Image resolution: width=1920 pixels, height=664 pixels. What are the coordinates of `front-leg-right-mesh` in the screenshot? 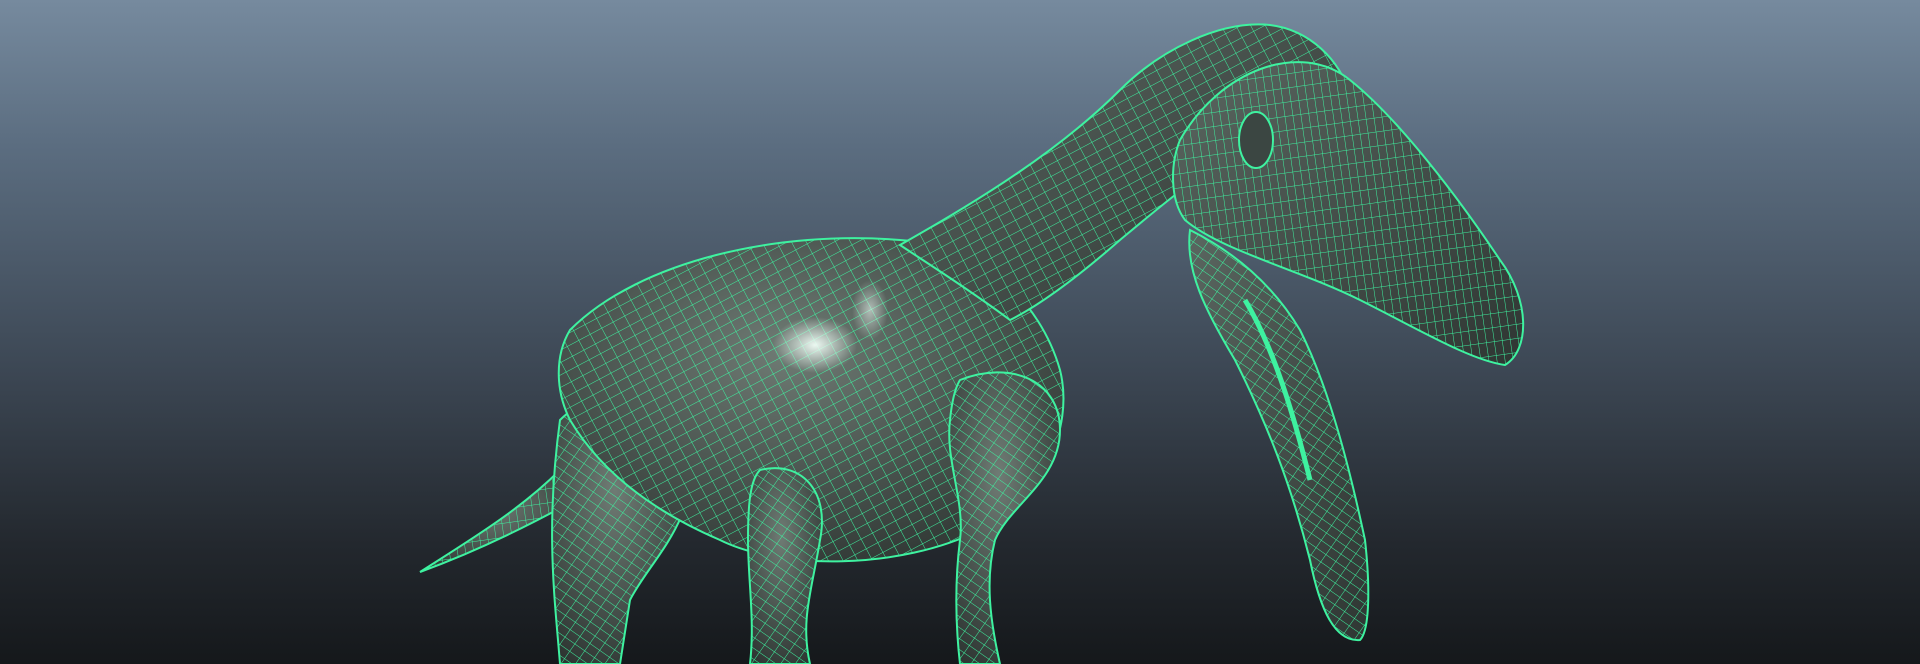 It's located at (1005, 517).